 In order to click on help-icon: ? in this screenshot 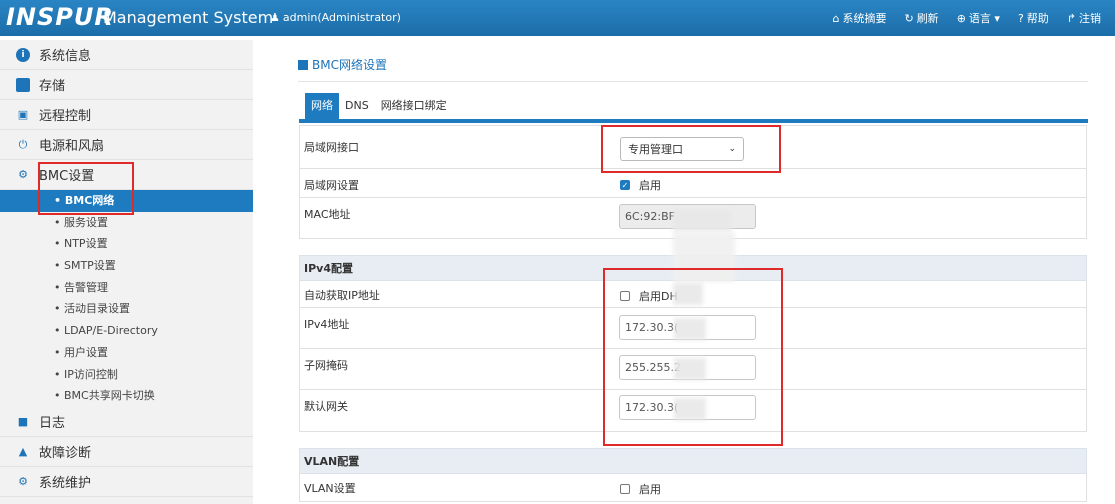, I will do `click(1020, 18)`.